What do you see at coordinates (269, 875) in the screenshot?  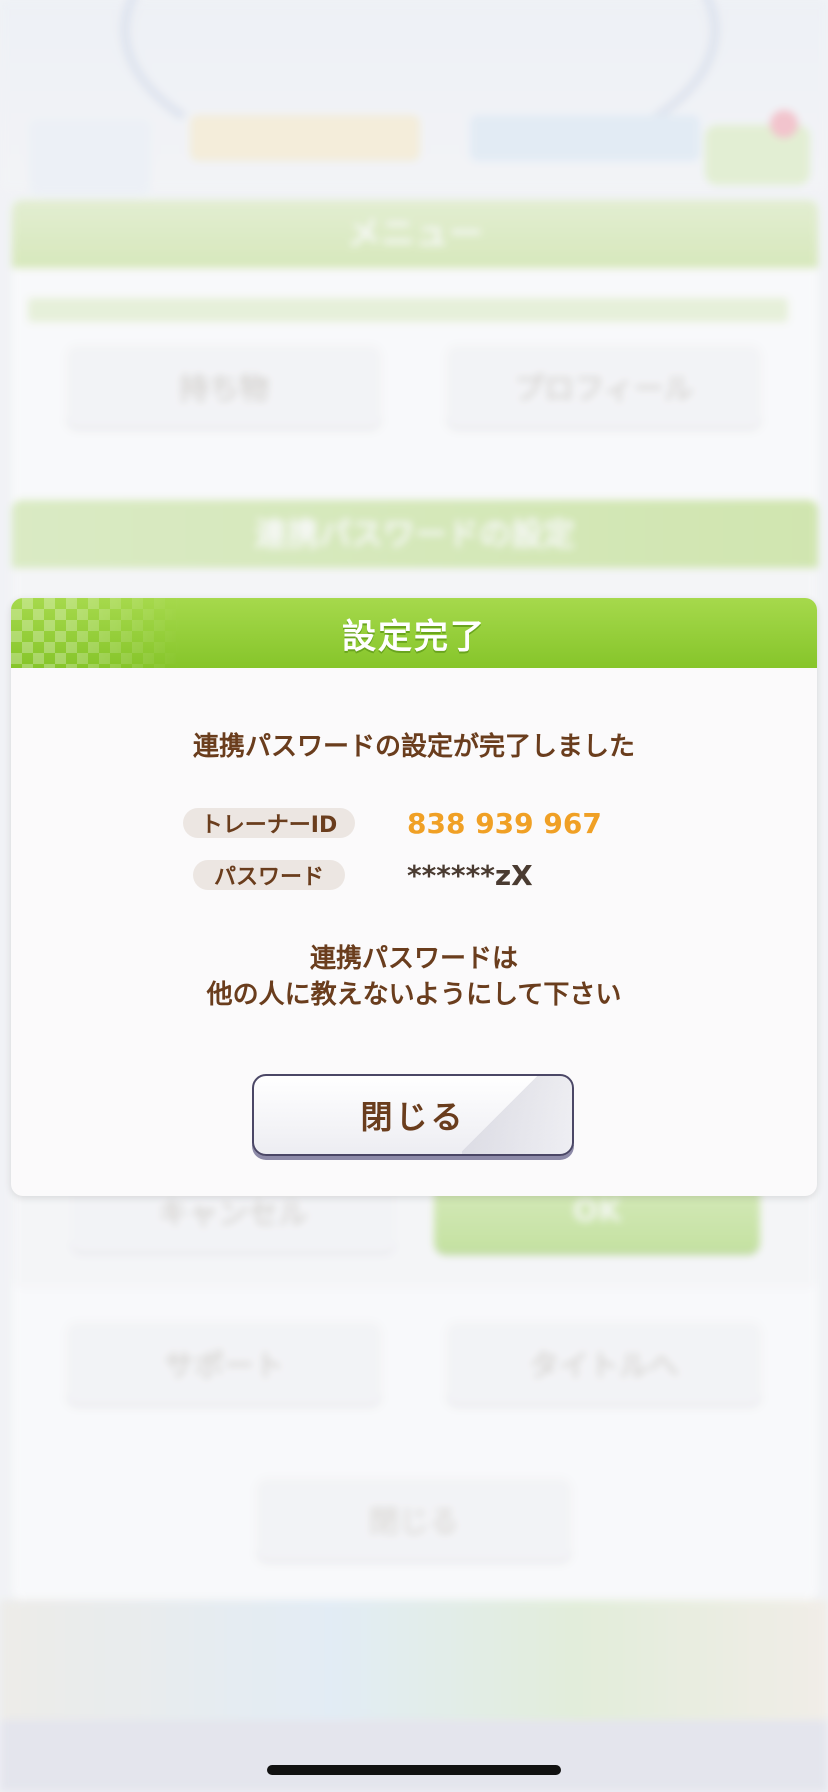 I see `password-label: パスワード` at bounding box center [269, 875].